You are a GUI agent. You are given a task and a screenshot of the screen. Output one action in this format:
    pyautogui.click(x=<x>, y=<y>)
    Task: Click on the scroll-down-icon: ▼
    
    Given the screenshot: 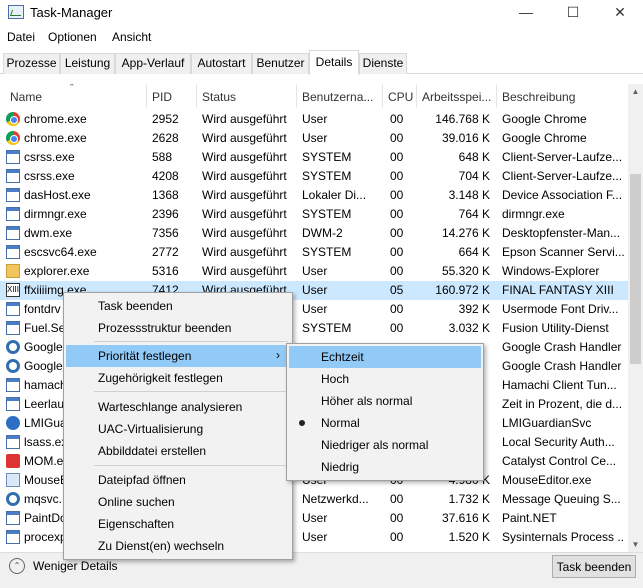 What is the action you would take?
    pyautogui.click(x=635, y=544)
    